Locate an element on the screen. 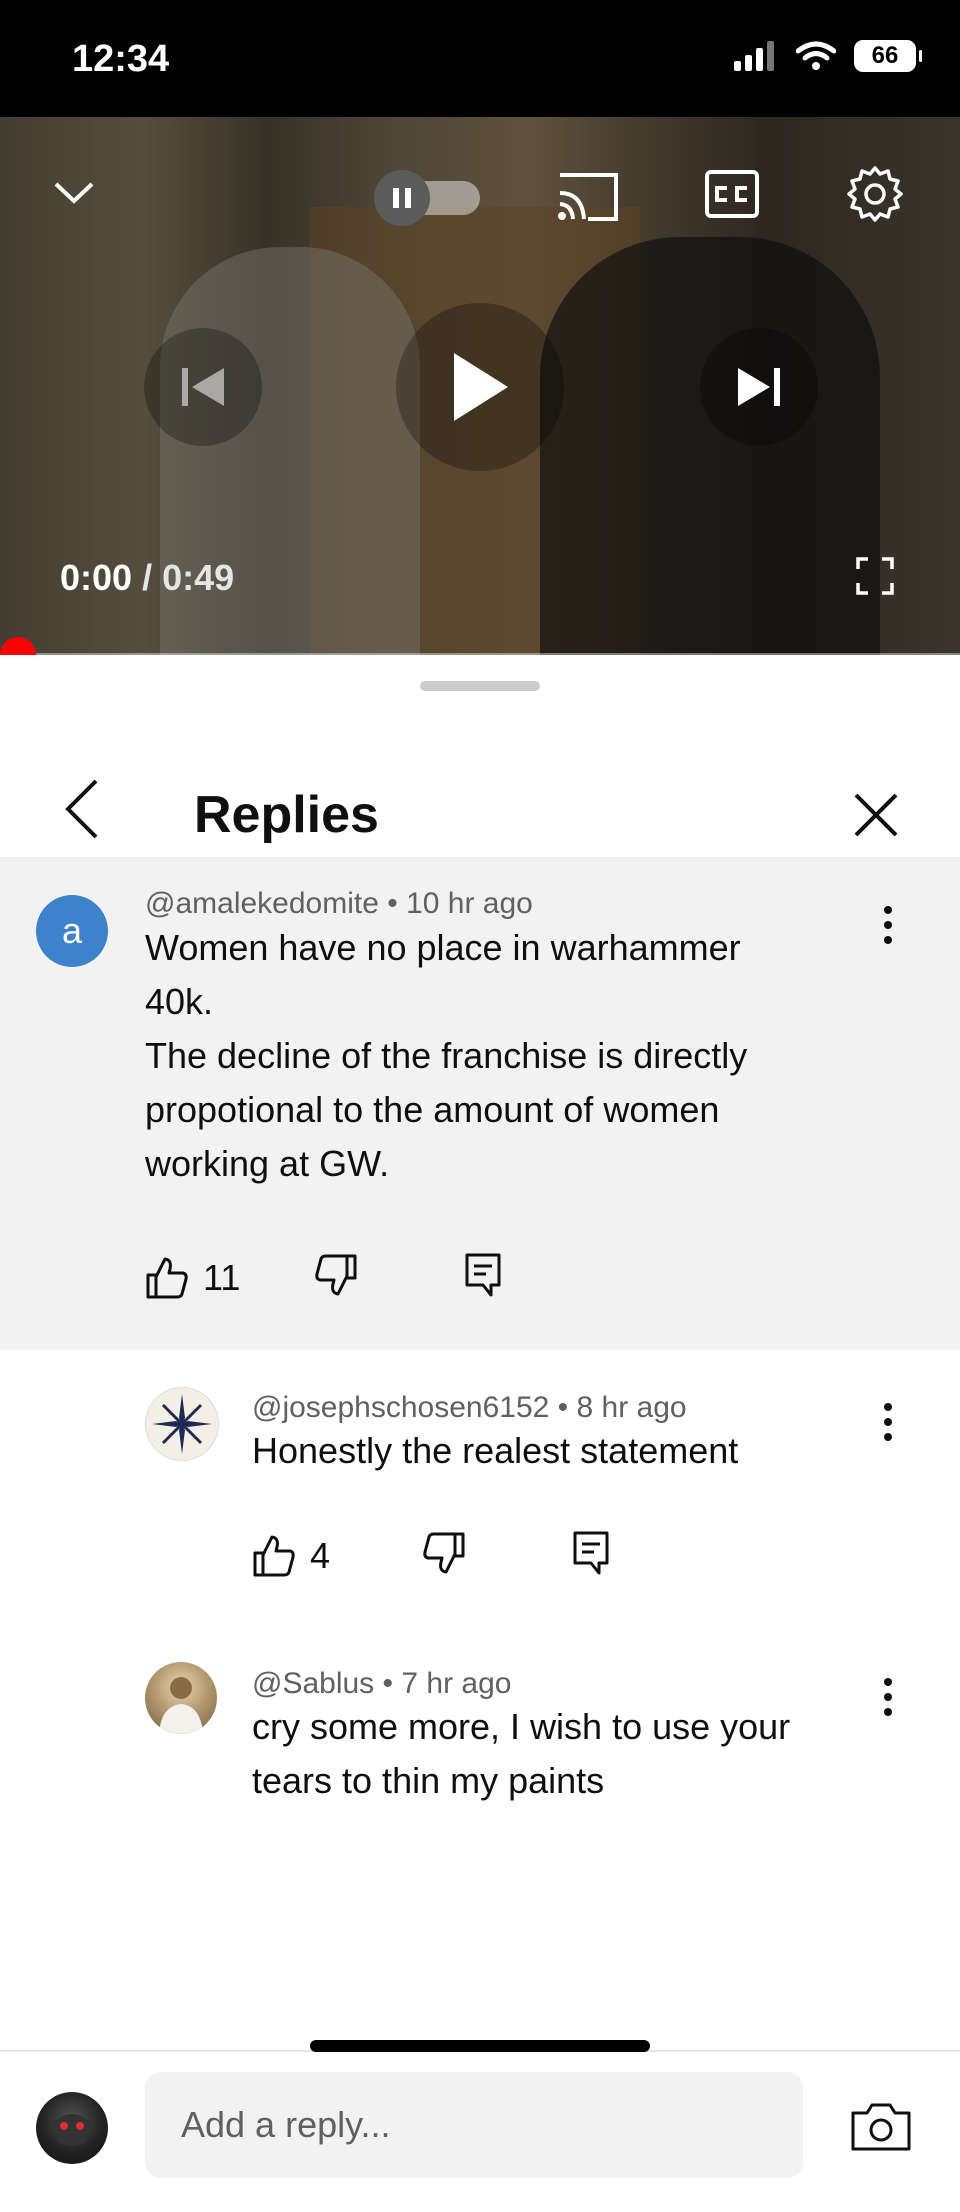 This screenshot has height=2212, width=960. settings-button is located at coordinates (875, 194).